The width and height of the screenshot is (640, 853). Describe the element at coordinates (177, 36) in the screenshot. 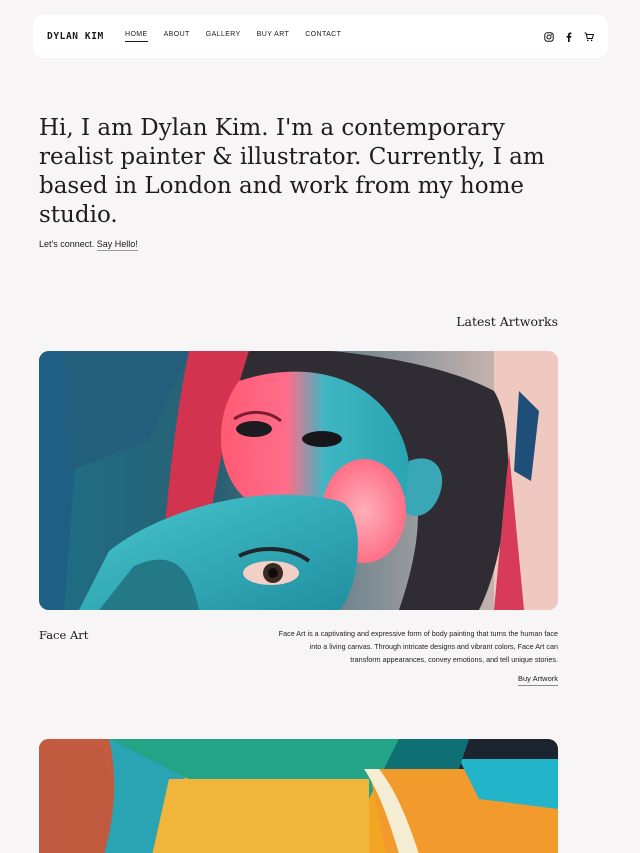

I see `nav-item-about: ABOUT` at that location.